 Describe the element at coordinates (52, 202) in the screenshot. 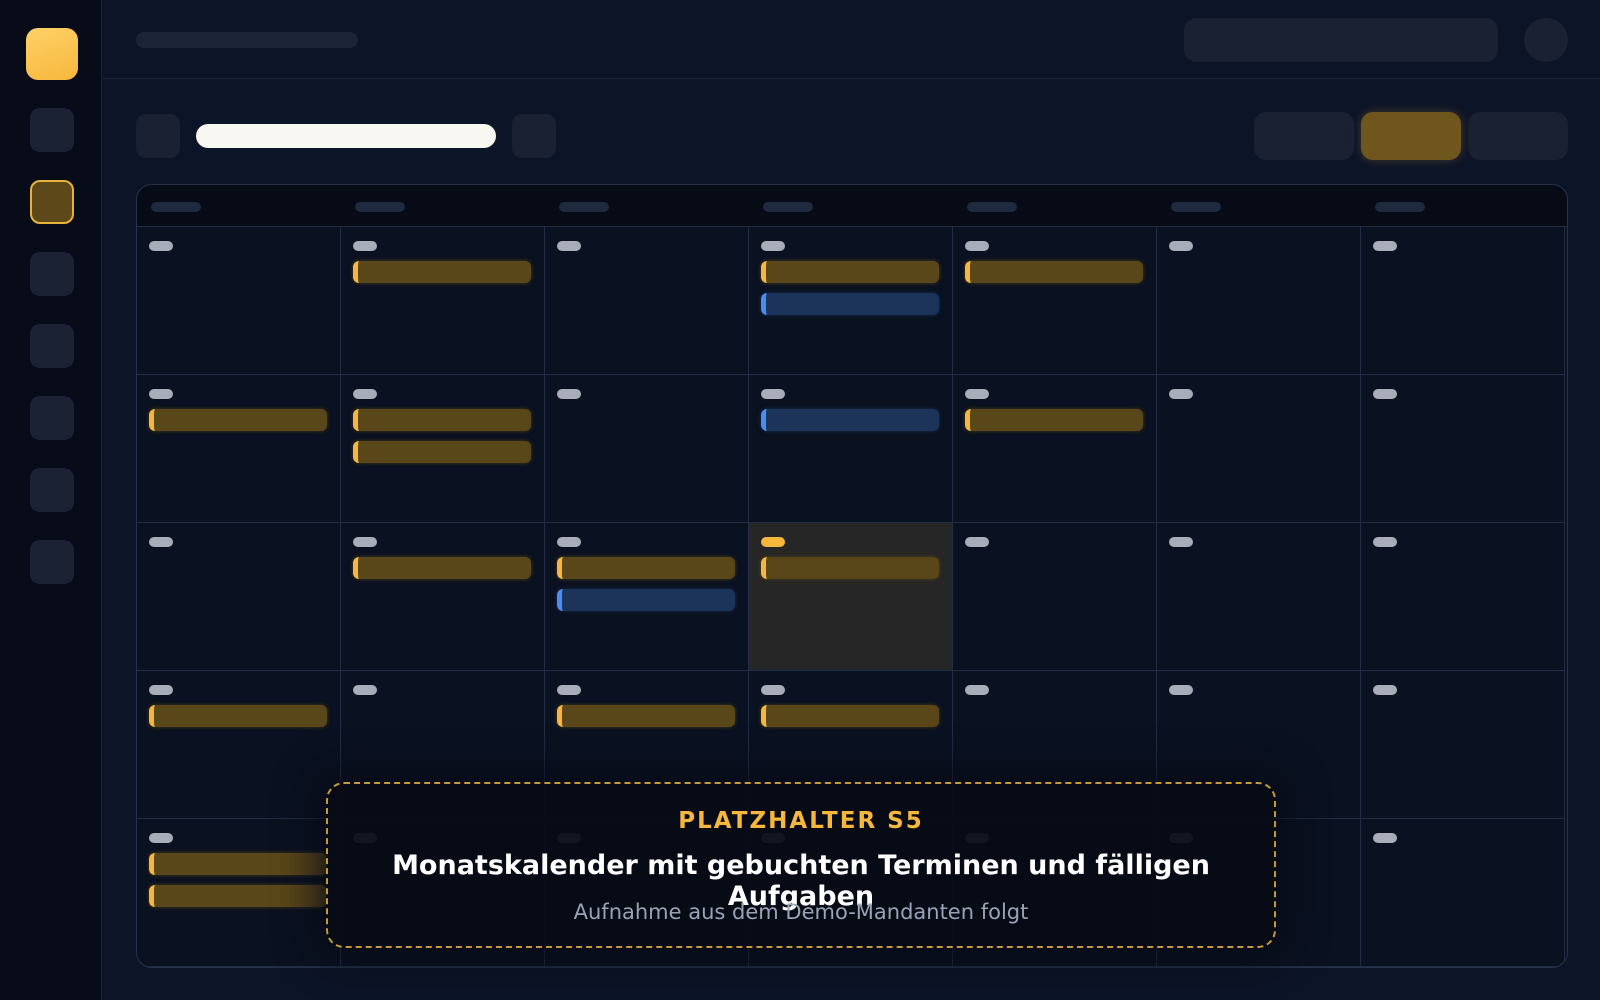

I see `sidebar-item-calendar` at that location.